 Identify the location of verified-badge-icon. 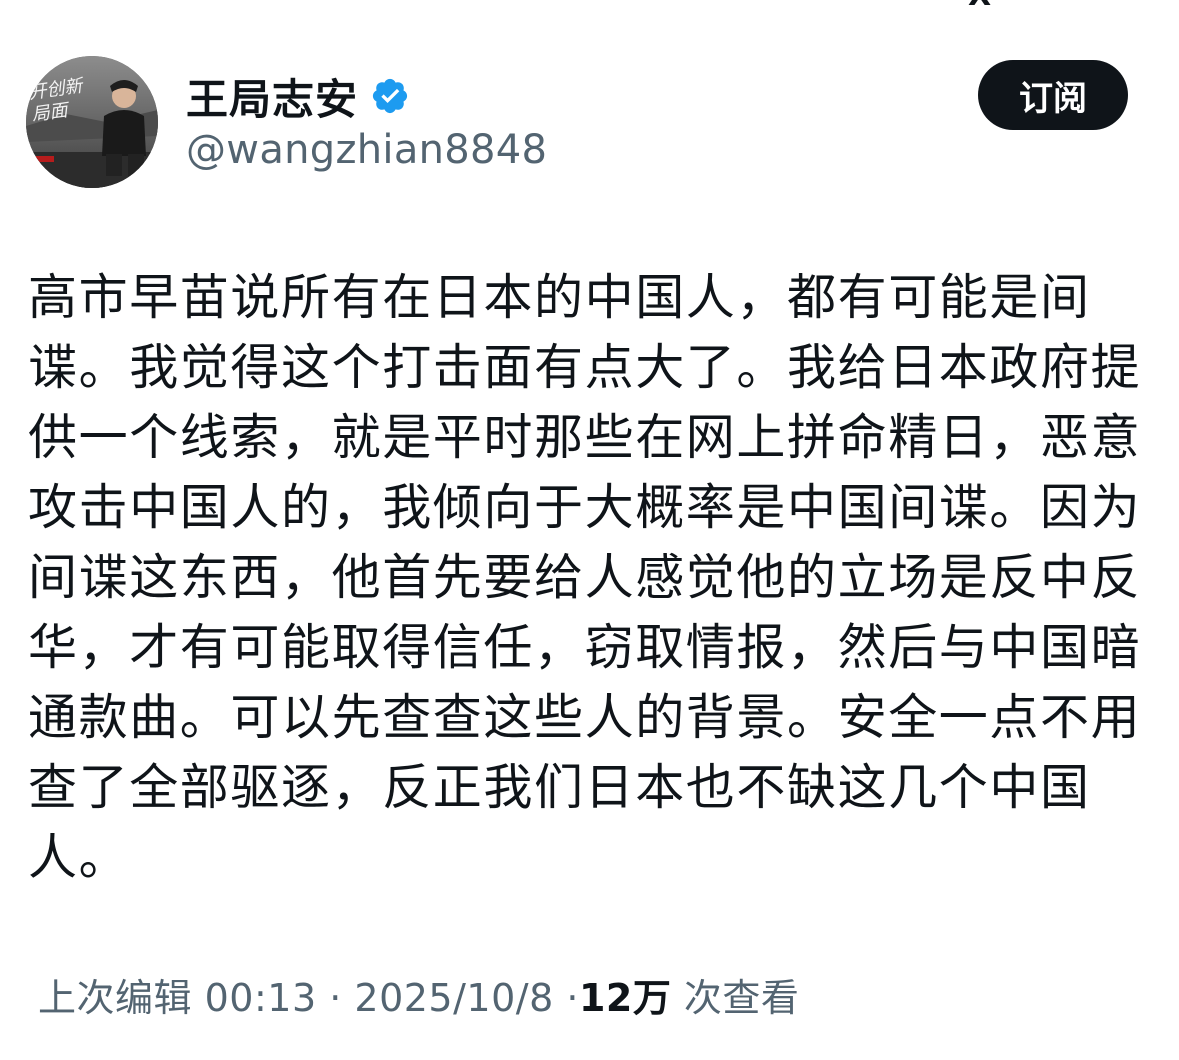
(390, 96).